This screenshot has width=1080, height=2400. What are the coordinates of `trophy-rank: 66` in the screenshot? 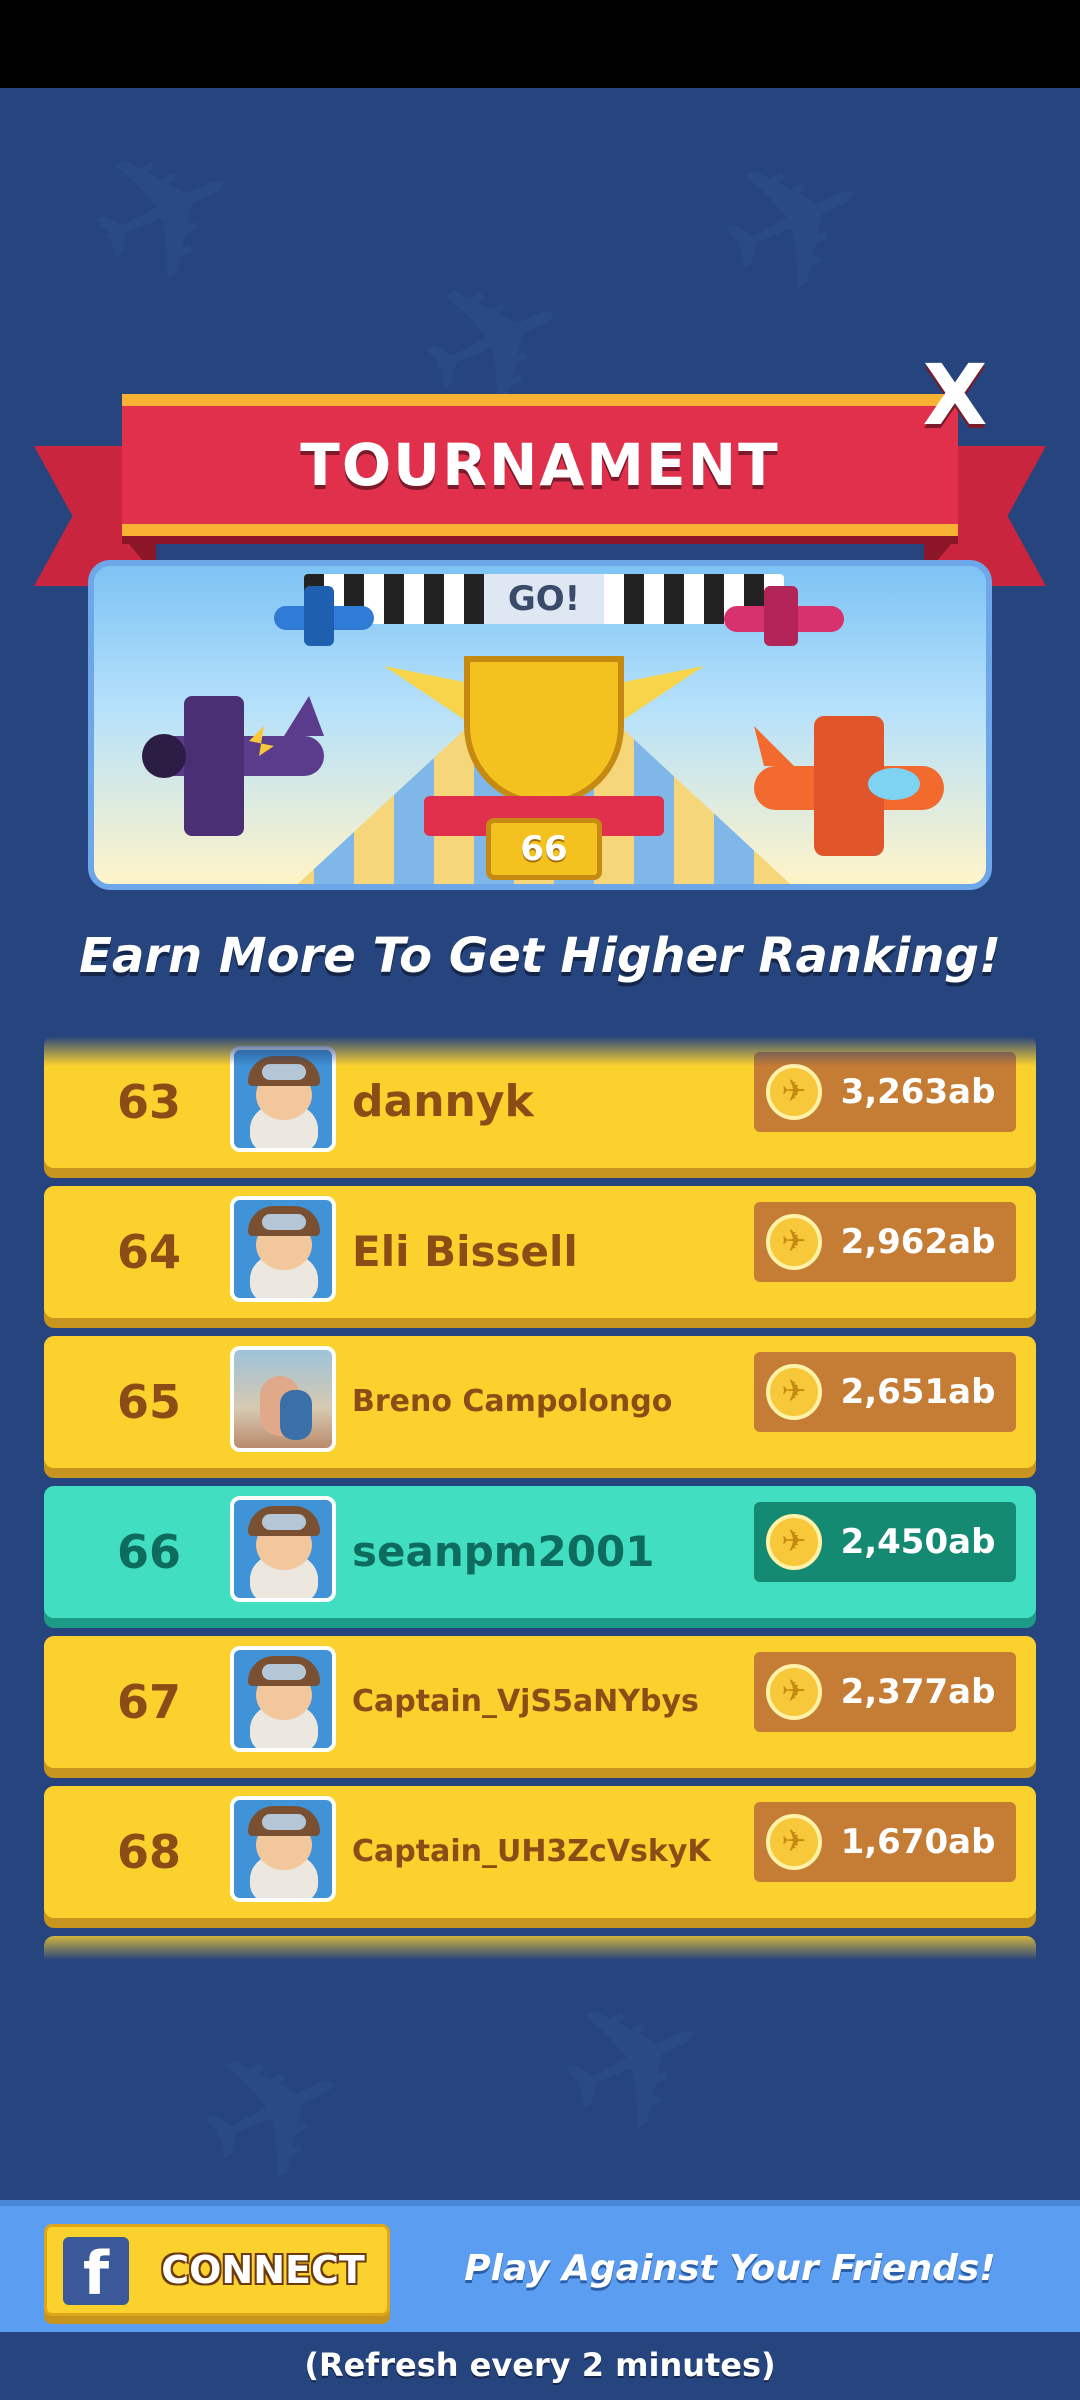 It's located at (544, 849).